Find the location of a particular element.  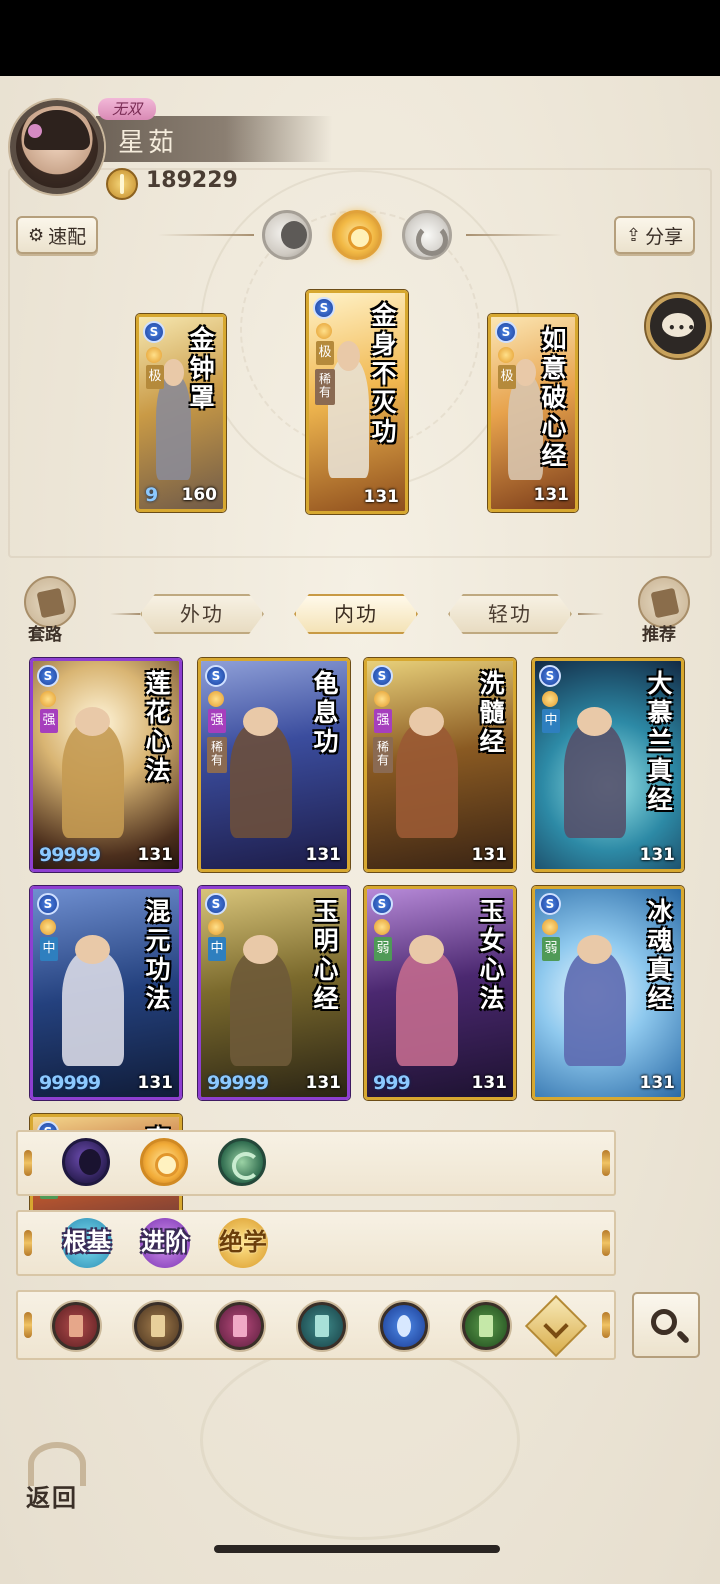

tier-label: 弱 is located at coordinates (551, 949).